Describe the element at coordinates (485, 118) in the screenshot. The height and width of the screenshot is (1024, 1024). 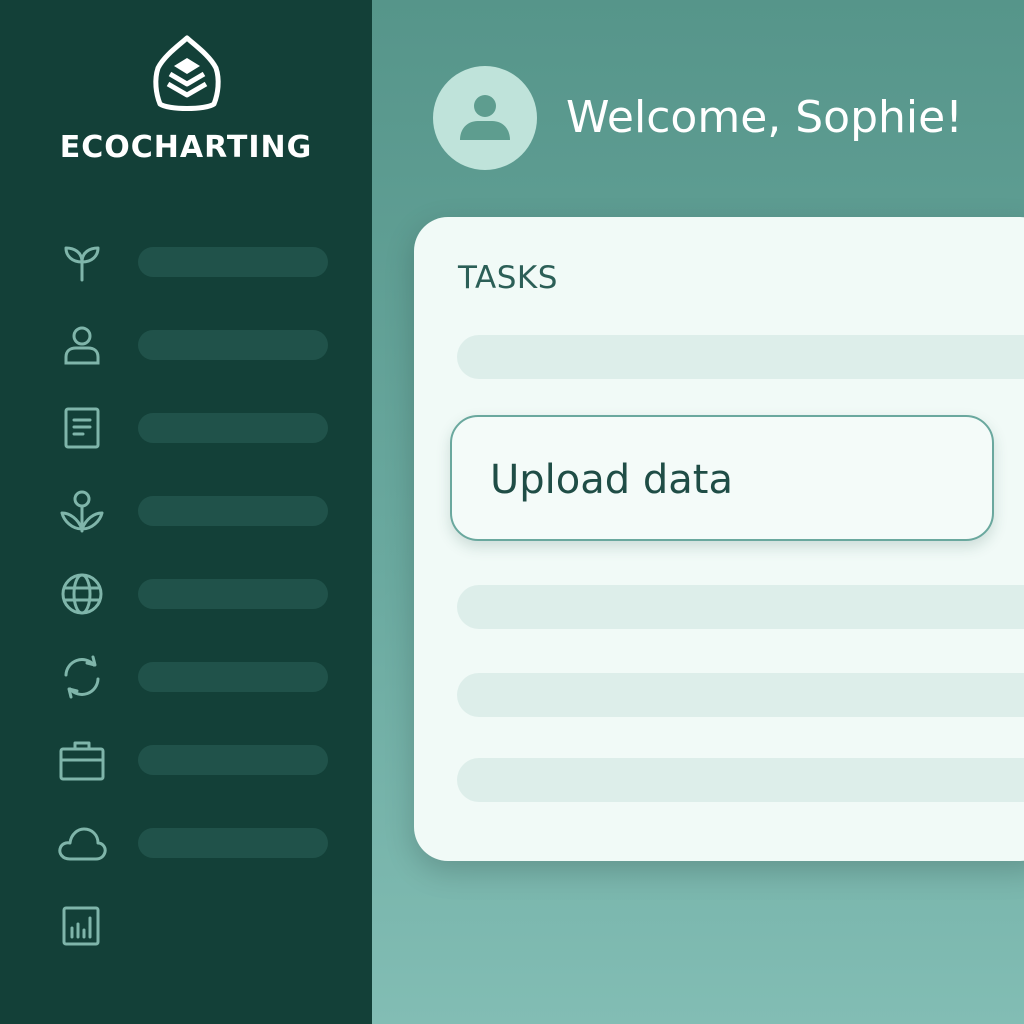
I see `user-avatar-icon` at that location.